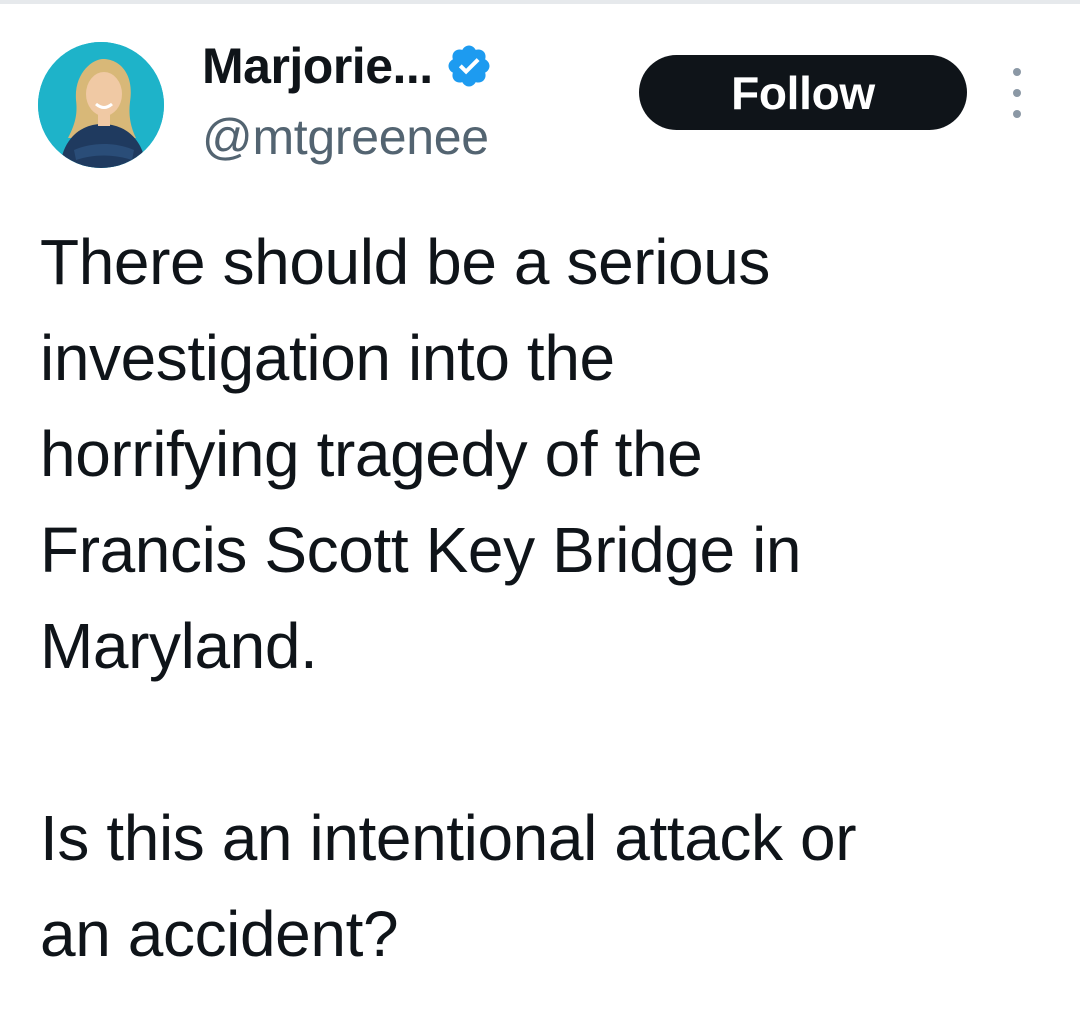  Describe the element at coordinates (345, 137) in the screenshot. I see `author-handle: @mtgreenee` at that location.